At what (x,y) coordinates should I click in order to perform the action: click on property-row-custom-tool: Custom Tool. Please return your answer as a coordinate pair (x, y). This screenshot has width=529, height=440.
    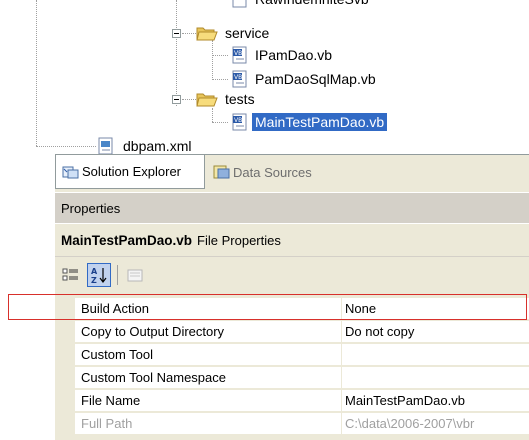
    Looking at the image, I should click on (292, 355).